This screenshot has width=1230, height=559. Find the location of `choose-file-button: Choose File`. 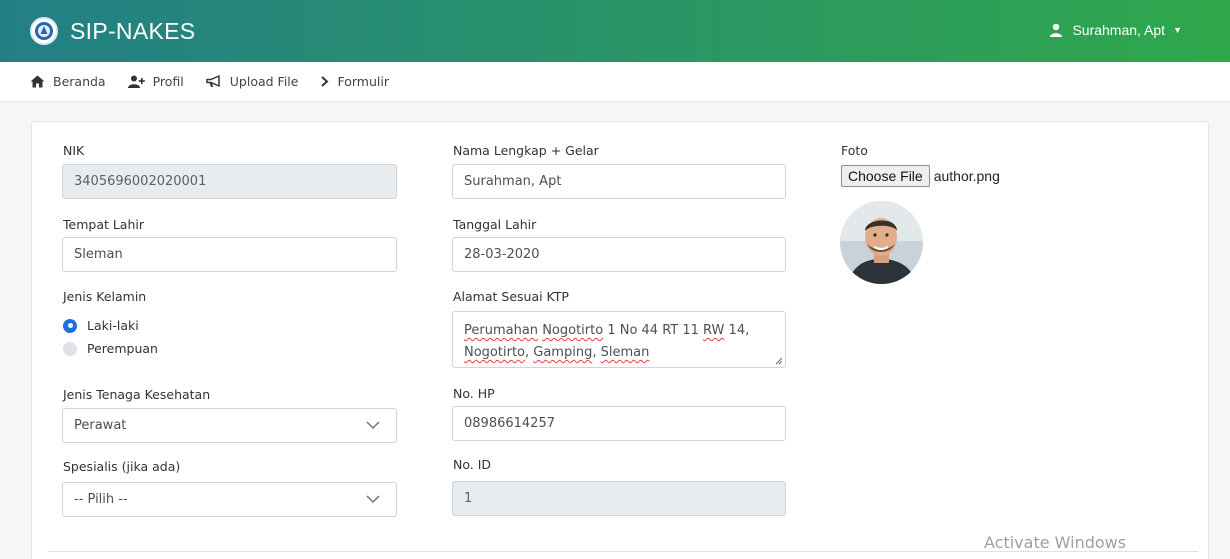

choose-file-button: Choose File is located at coordinates (885, 176).